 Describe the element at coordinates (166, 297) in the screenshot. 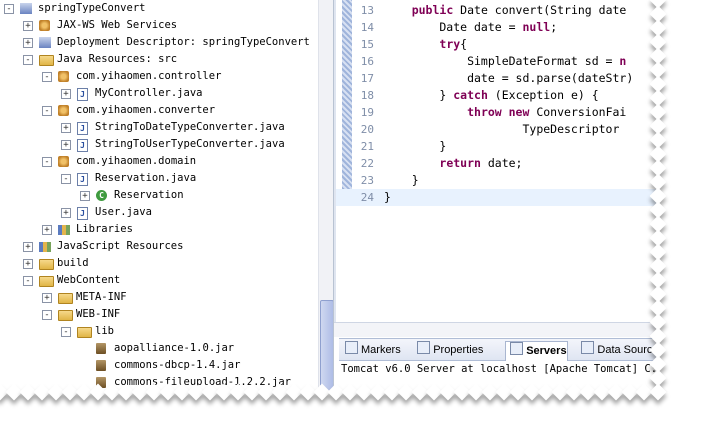

I see `tree-item: + META-INF` at that location.